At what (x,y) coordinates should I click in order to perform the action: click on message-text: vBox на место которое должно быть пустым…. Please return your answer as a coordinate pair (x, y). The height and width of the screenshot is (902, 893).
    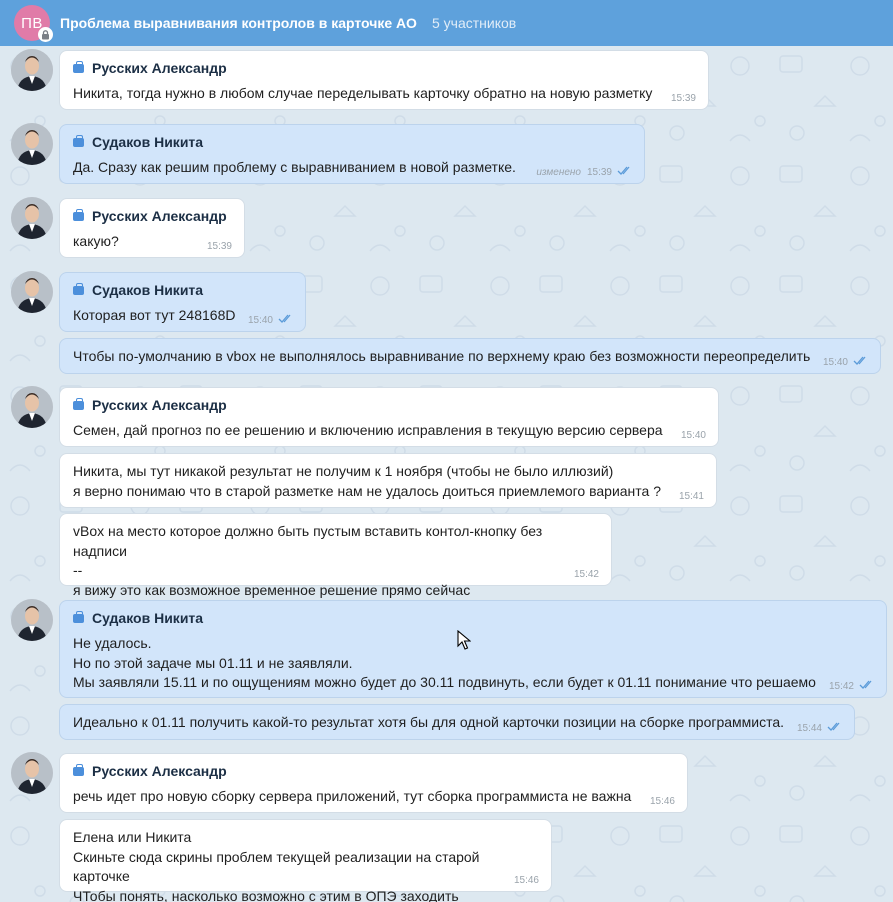
    Looking at the image, I should click on (308, 560).